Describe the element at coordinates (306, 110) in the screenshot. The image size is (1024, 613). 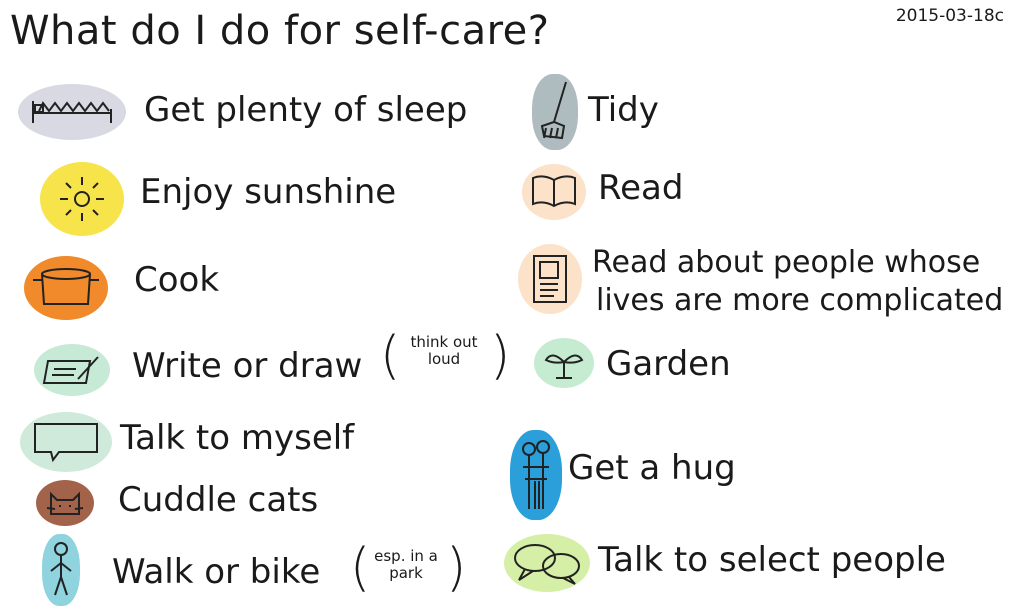
I see `item-label: Get plenty of sleep` at that location.